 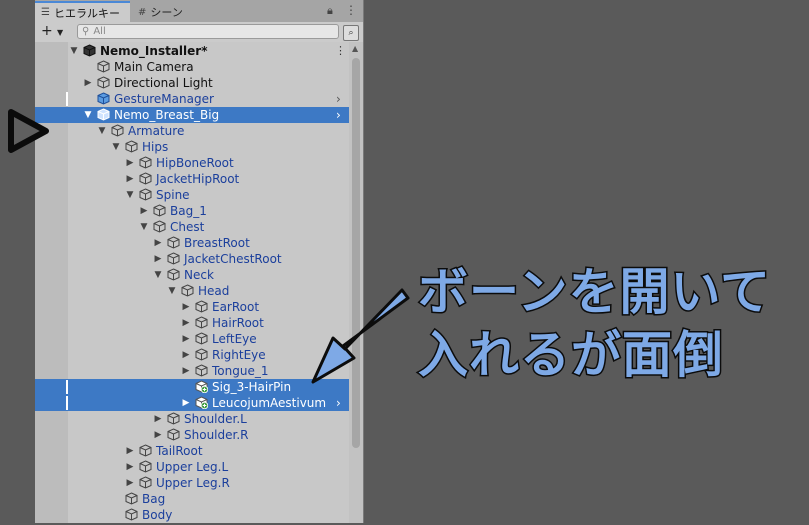 I want to click on tree-row: ▼ Nemo_Installer* ⋮, so click(x=192, y=51).